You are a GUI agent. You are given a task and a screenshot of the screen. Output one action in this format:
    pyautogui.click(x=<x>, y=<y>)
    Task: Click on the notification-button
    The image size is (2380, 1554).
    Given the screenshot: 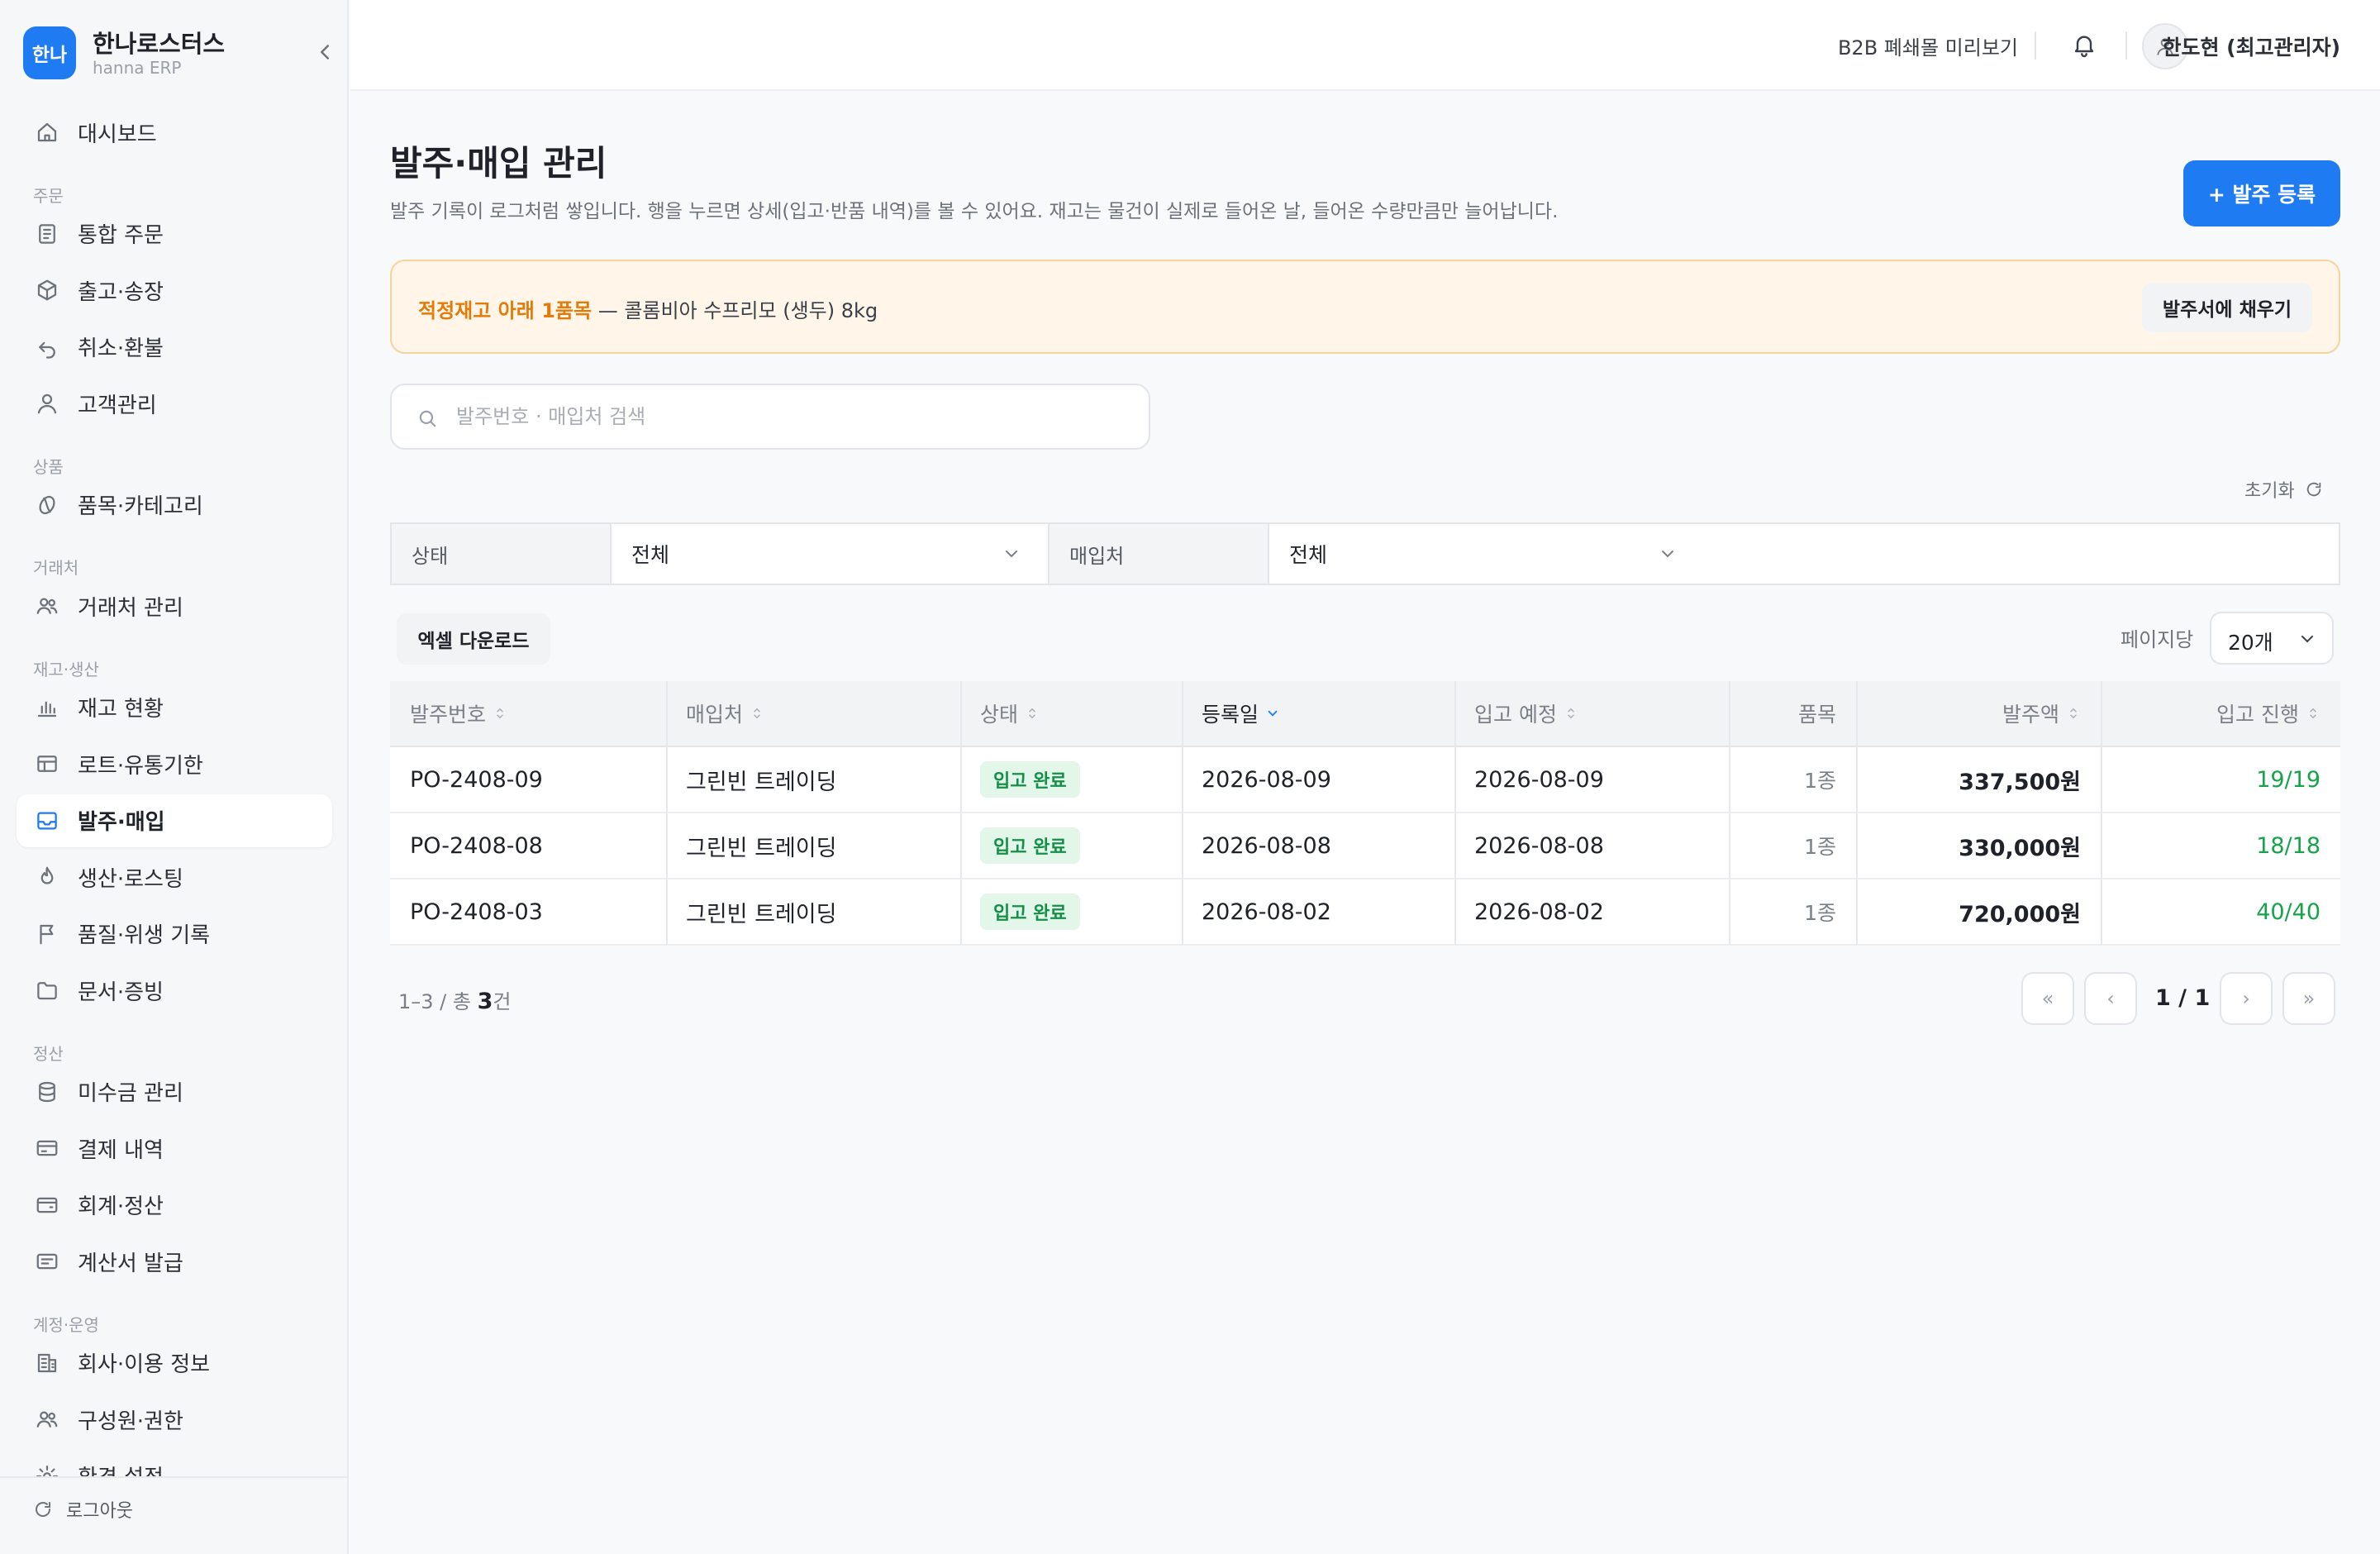 What is the action you would take?
    pyautogui.click(x=2084, y=44)
    